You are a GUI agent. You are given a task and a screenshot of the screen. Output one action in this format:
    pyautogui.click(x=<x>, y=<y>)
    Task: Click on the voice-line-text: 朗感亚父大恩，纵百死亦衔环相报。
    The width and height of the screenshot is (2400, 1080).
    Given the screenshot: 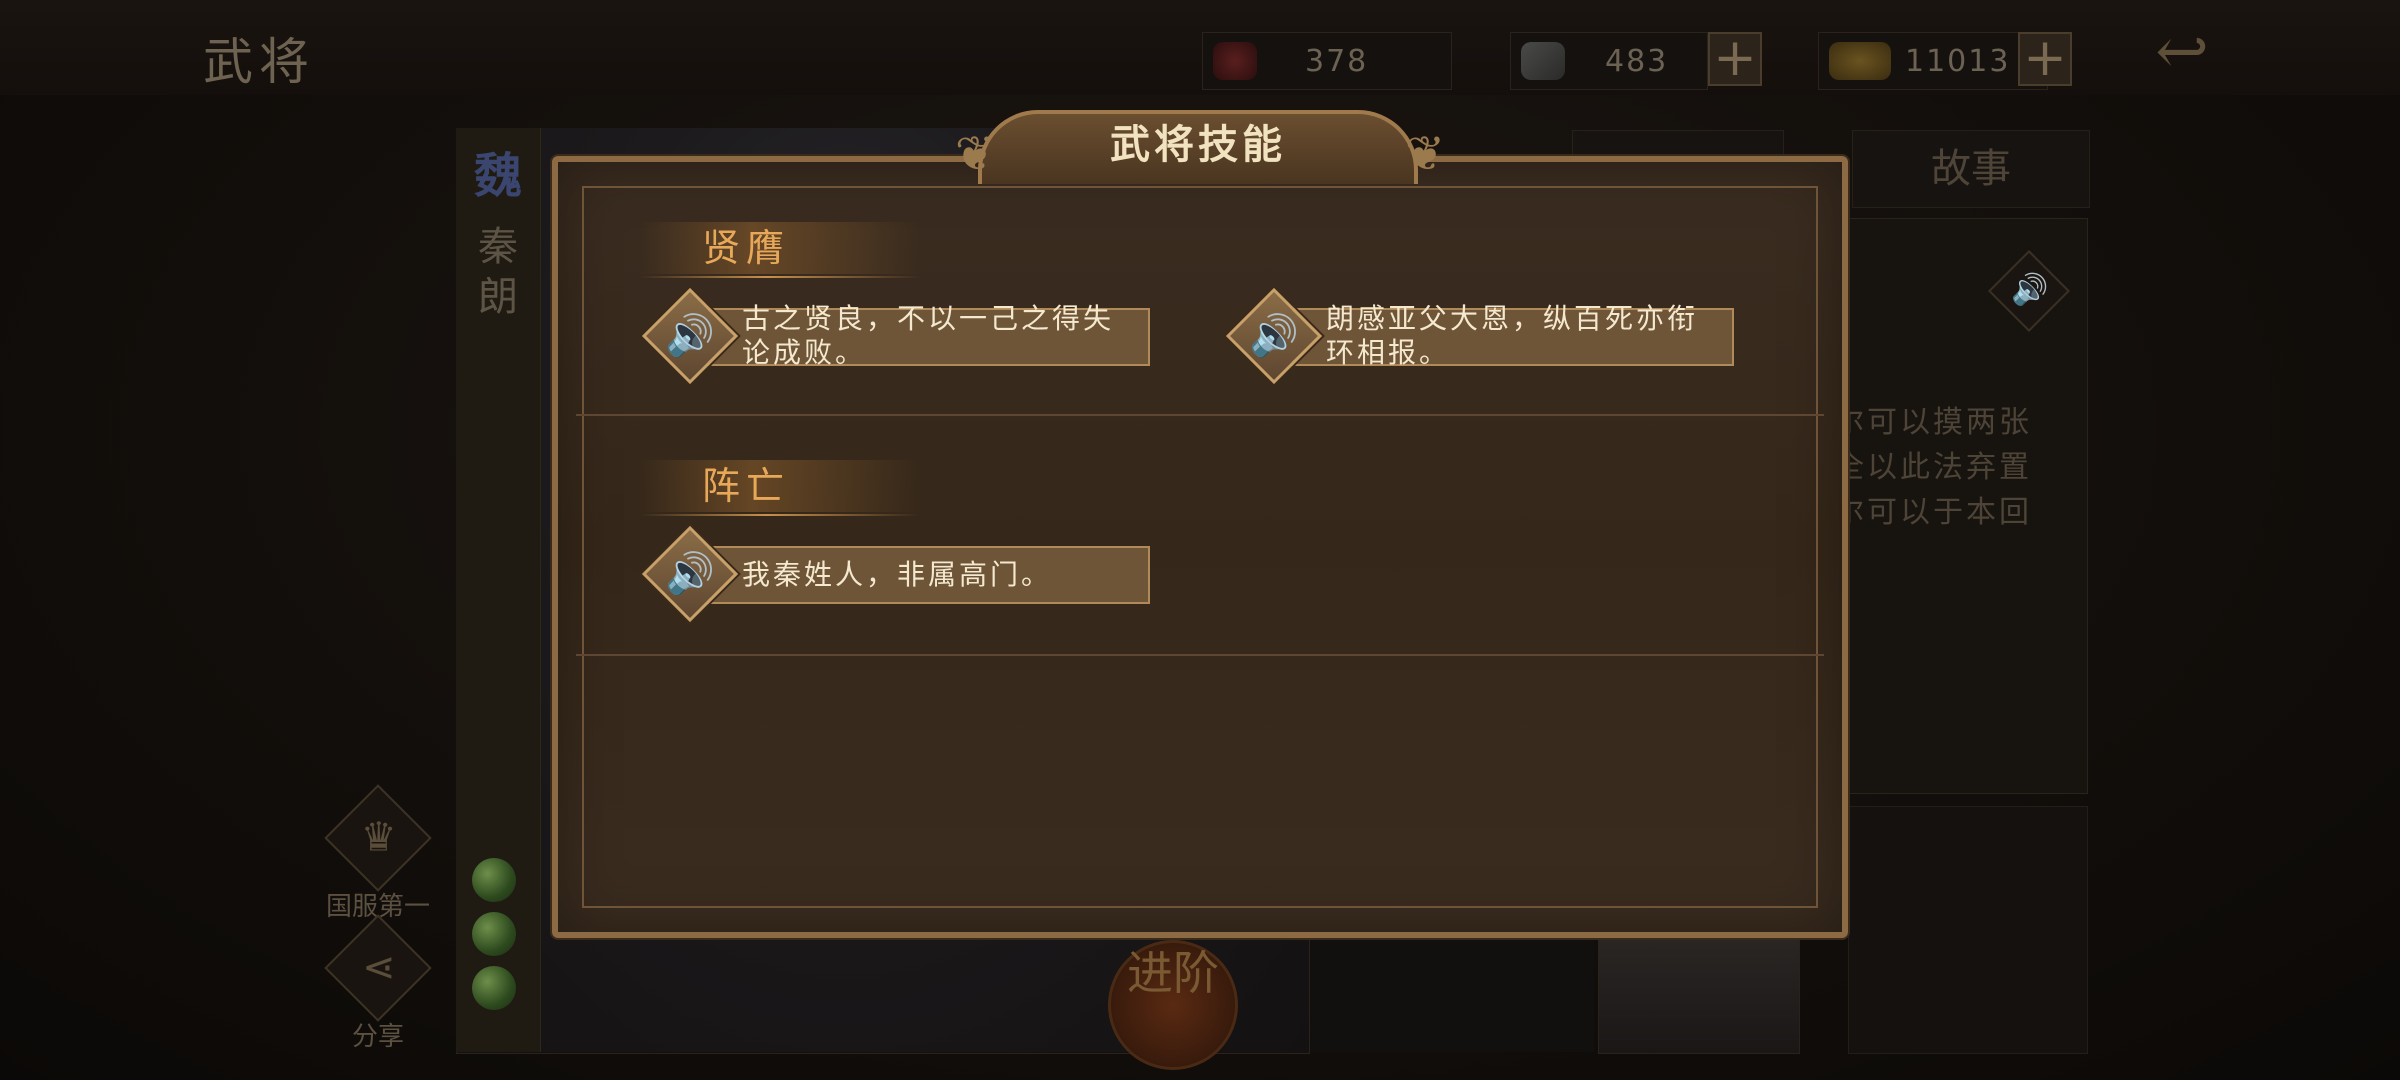 What is the action you would take?
    pyautogui.click(x=1512, y=335)
    